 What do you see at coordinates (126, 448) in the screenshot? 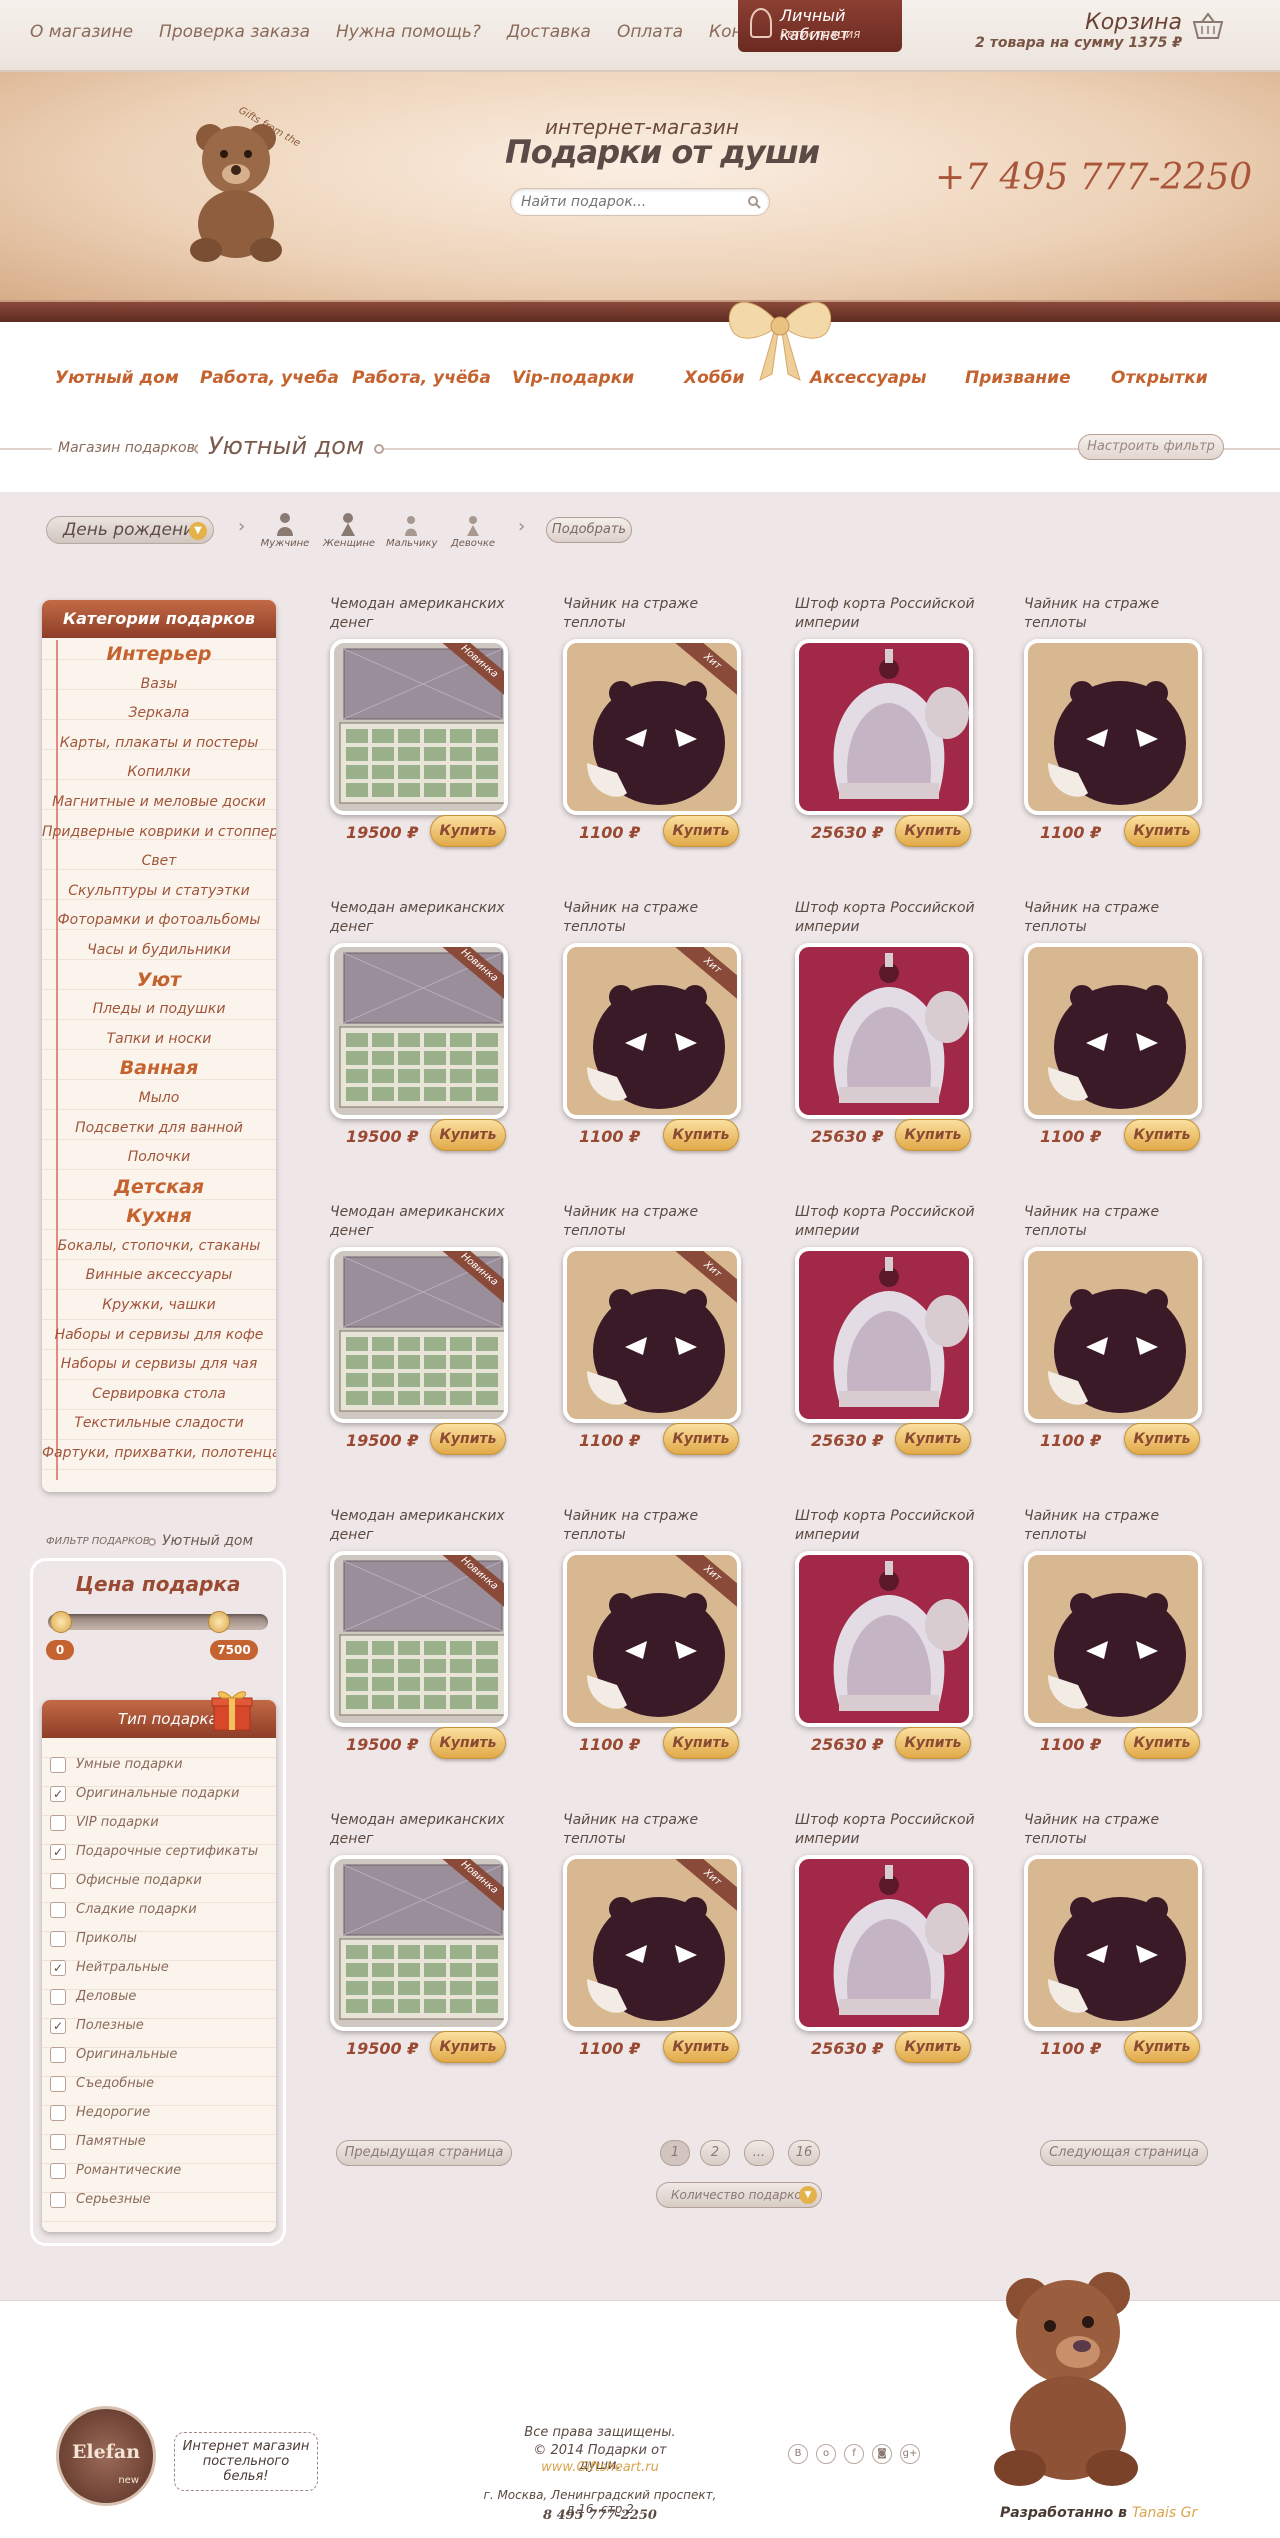
I see `breadcrumb-root: Магазин подарков` at bounding box center [126, 448].